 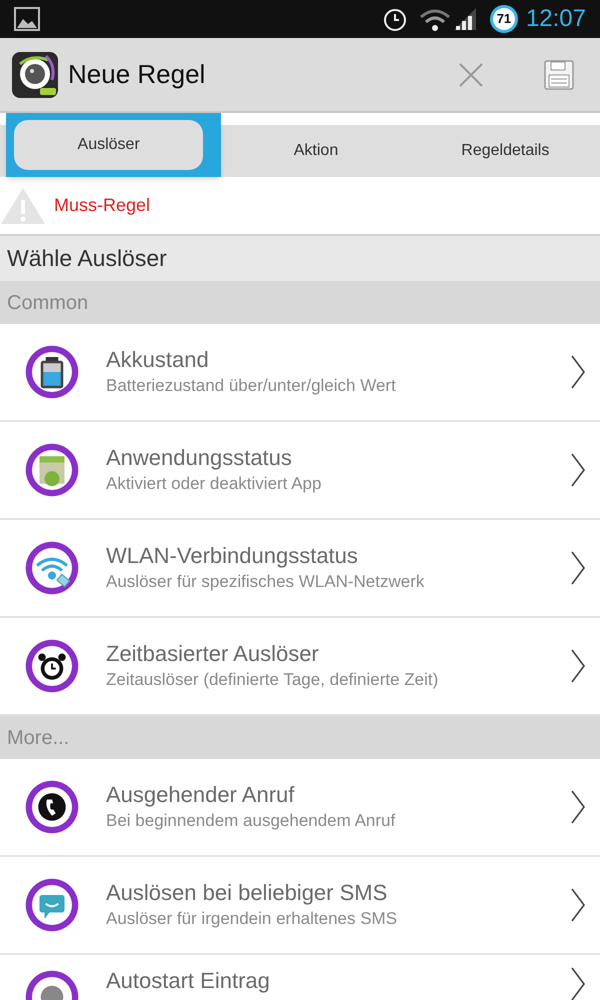 I want to click on alarm-icon, so click(x=395, y=19).